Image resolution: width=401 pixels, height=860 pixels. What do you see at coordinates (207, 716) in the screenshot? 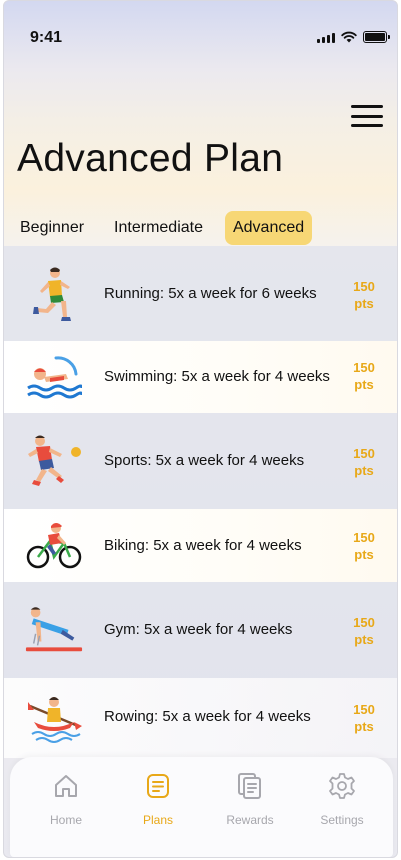
I see `plan-label: Rowing: 5x a week for 4 weeks` at bounding box center [207, 716].